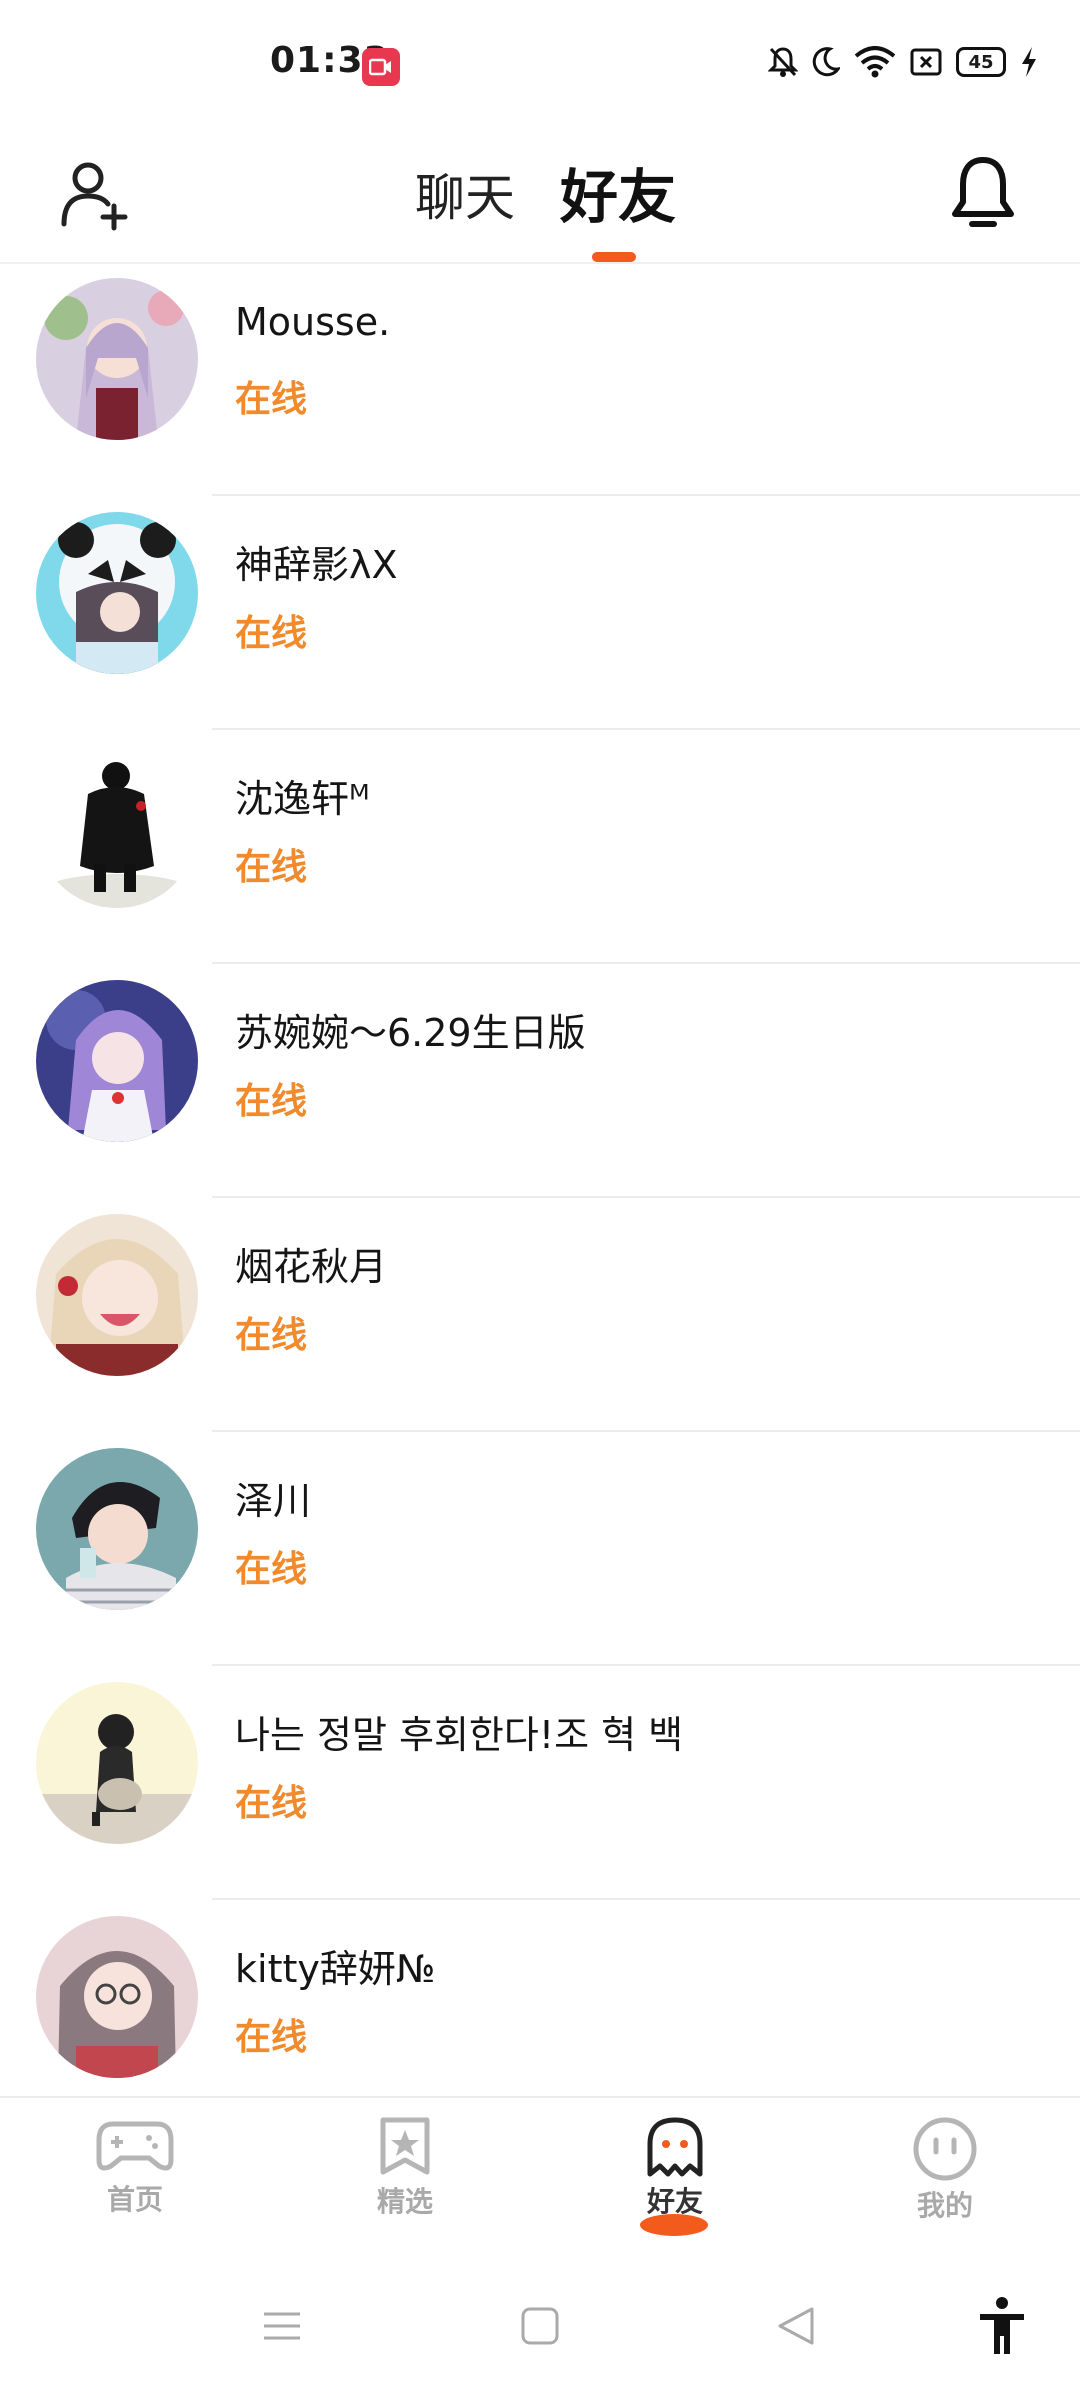 This screenshot has height=2400, width=1080. I want to click on add-friend-button, so click(95, 195).